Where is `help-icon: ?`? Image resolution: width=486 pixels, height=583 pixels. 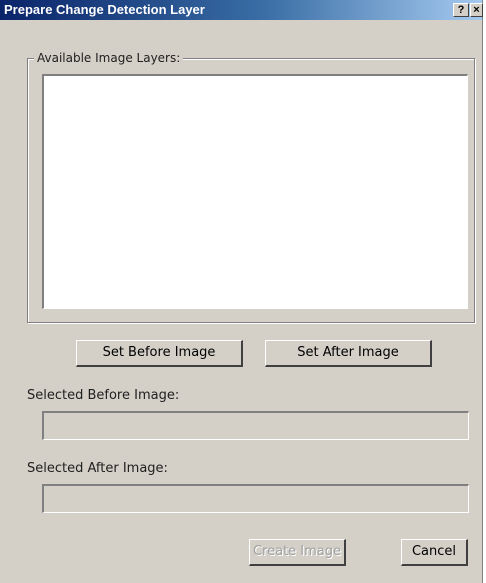 help-icon: ? is located at coordinates (461, 10).